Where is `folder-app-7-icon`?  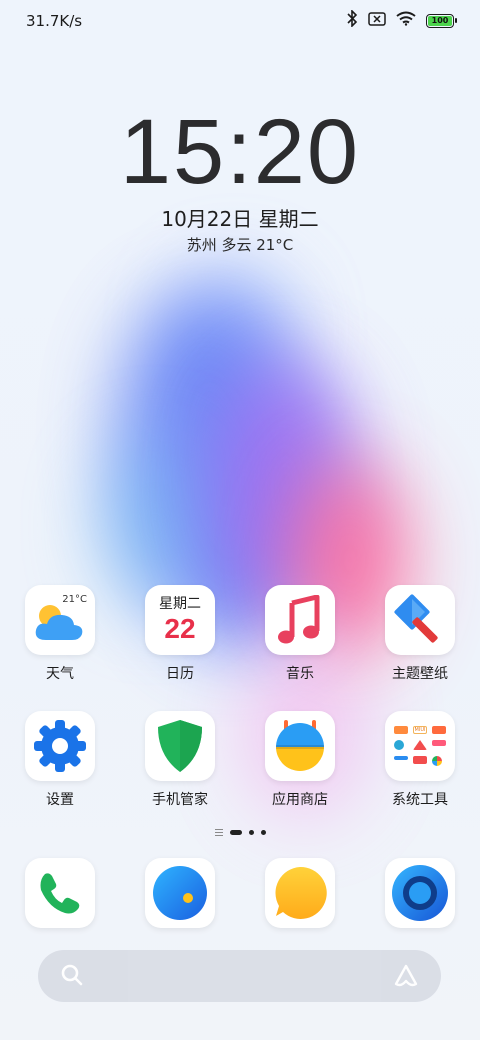 folder-app-7-icon is located at coordinates (401, 758).